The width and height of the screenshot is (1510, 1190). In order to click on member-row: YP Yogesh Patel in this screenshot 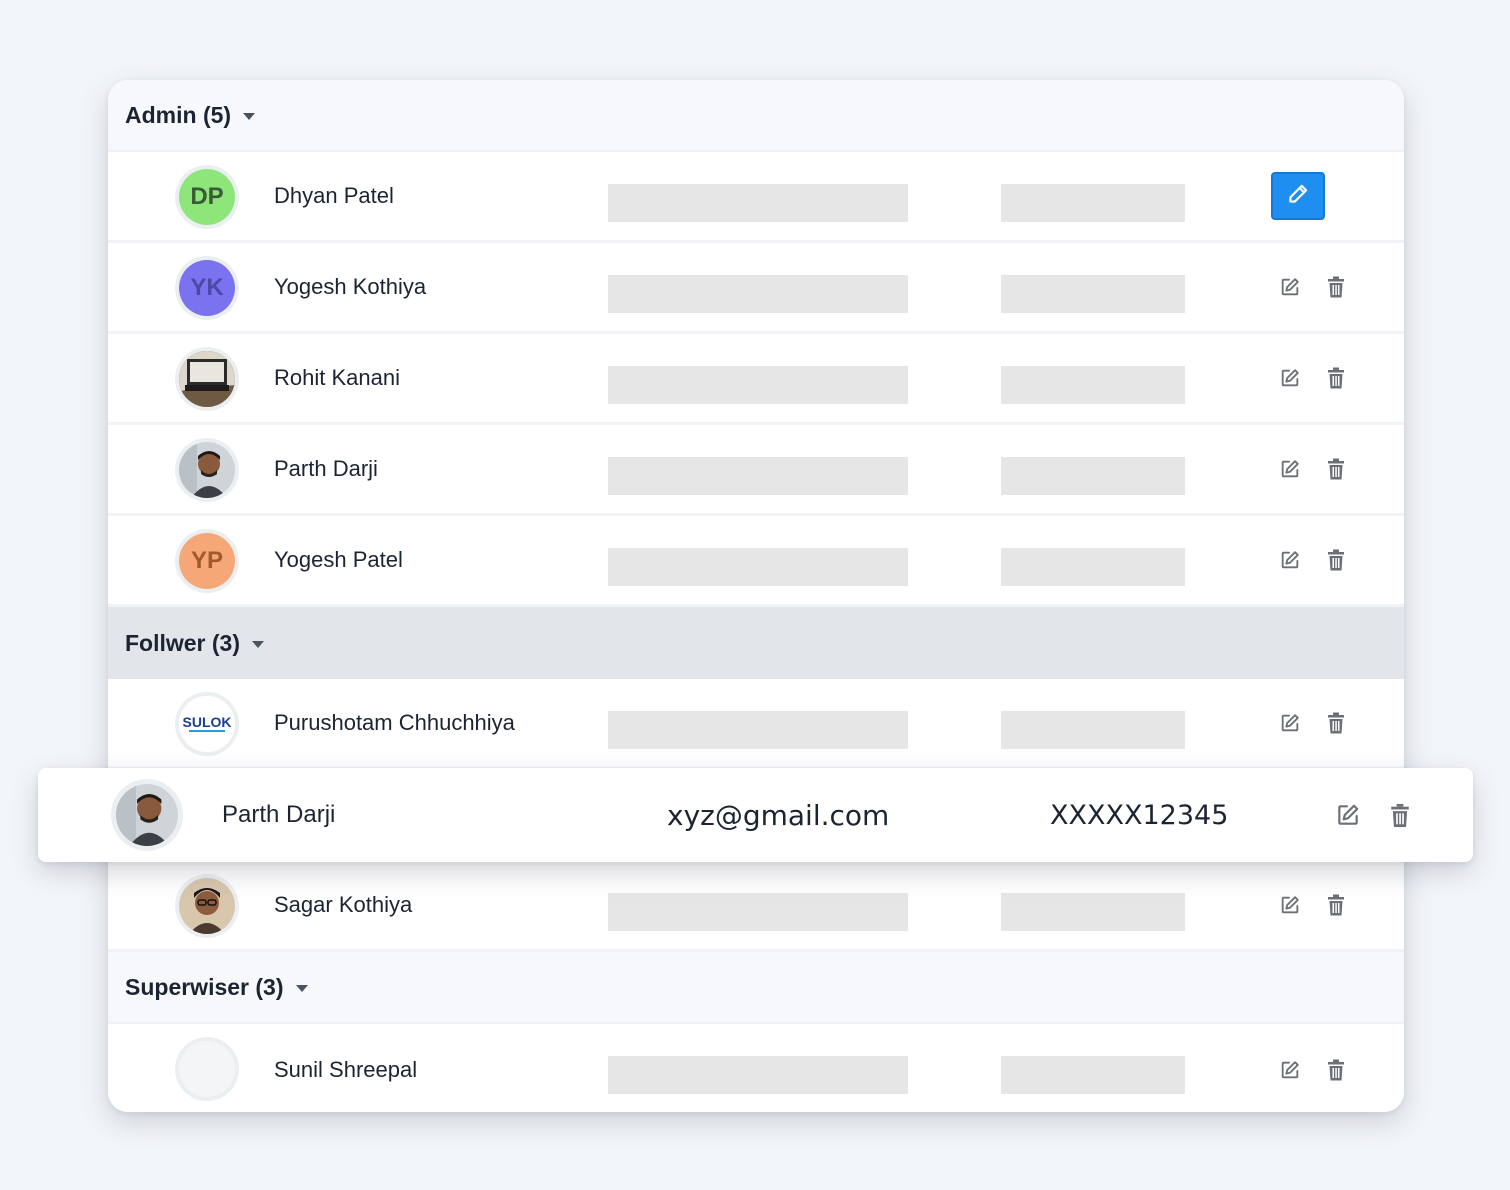, I will do `click(756, 561)`.